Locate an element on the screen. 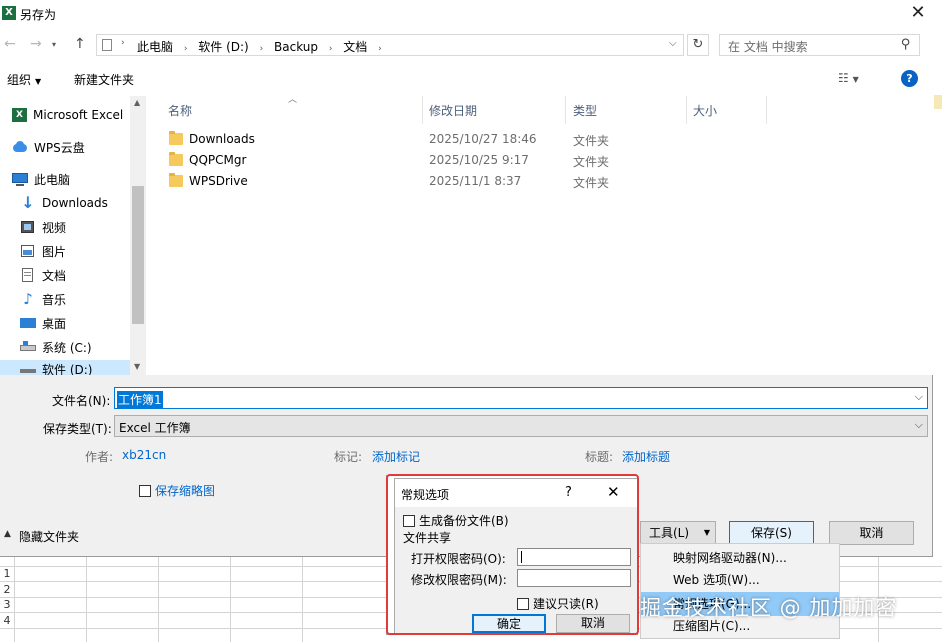 This screenshot has height=642, width=942. title-label: 标题: is located at coordinates (599, 457).